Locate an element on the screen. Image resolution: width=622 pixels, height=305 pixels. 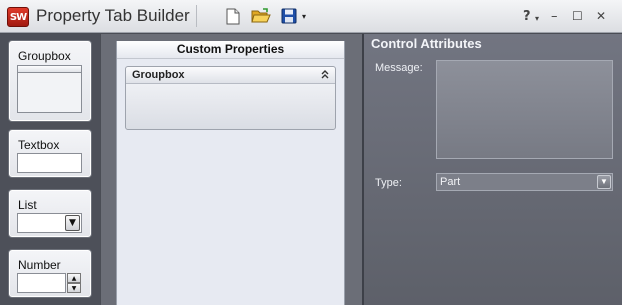
spin-down-icon: ▼ is located at coordinates (74, 288).